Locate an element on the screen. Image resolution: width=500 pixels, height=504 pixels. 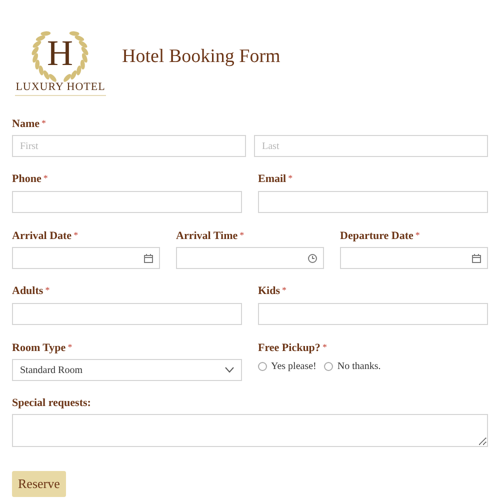
field-label: Name is located at coordinates (26, 124).